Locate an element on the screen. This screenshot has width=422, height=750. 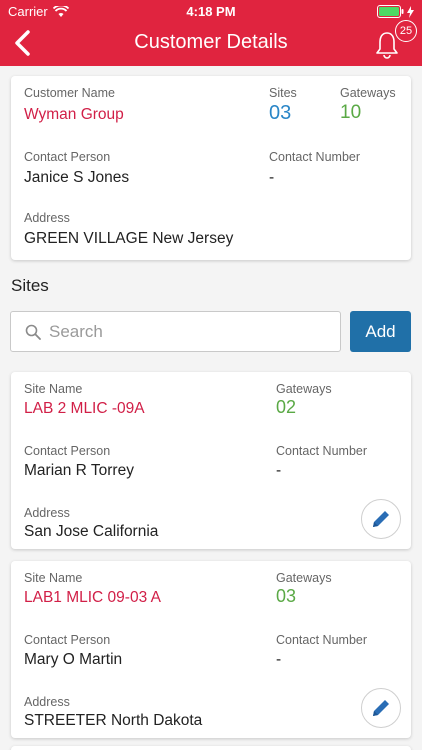
site-name: LAB1 MLIC 09-03 A is located at coordinates (92, 597).